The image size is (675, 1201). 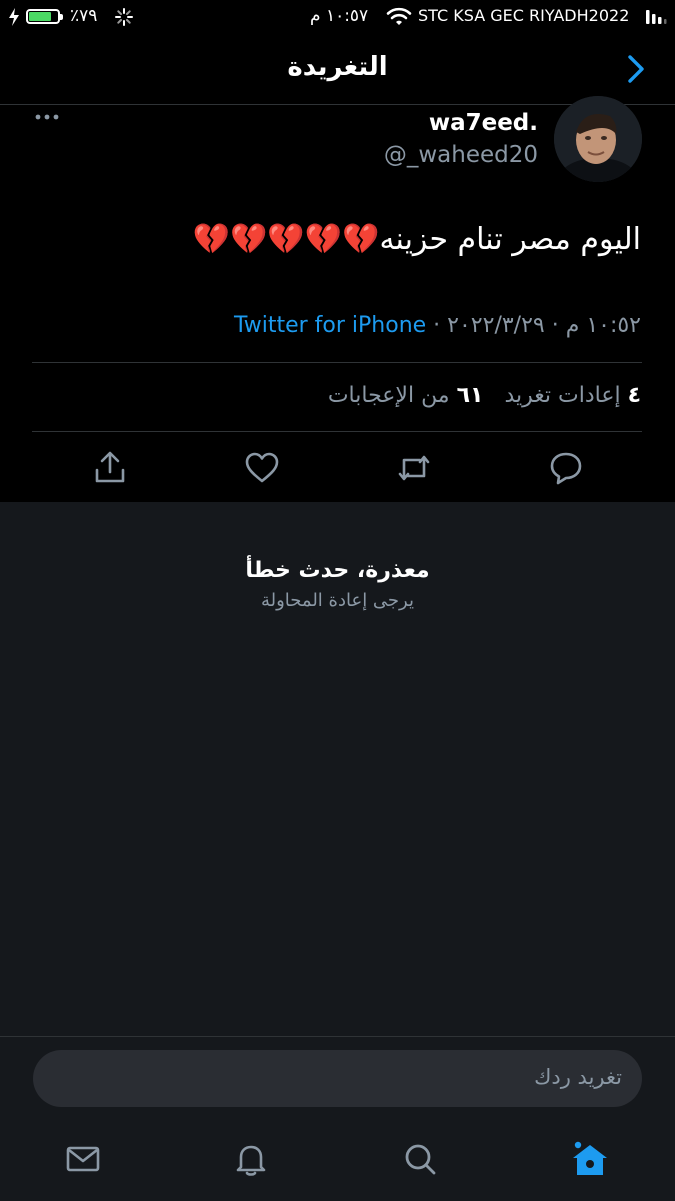 I want to click on display-name: wa7eed., so click(x=483, y=123).